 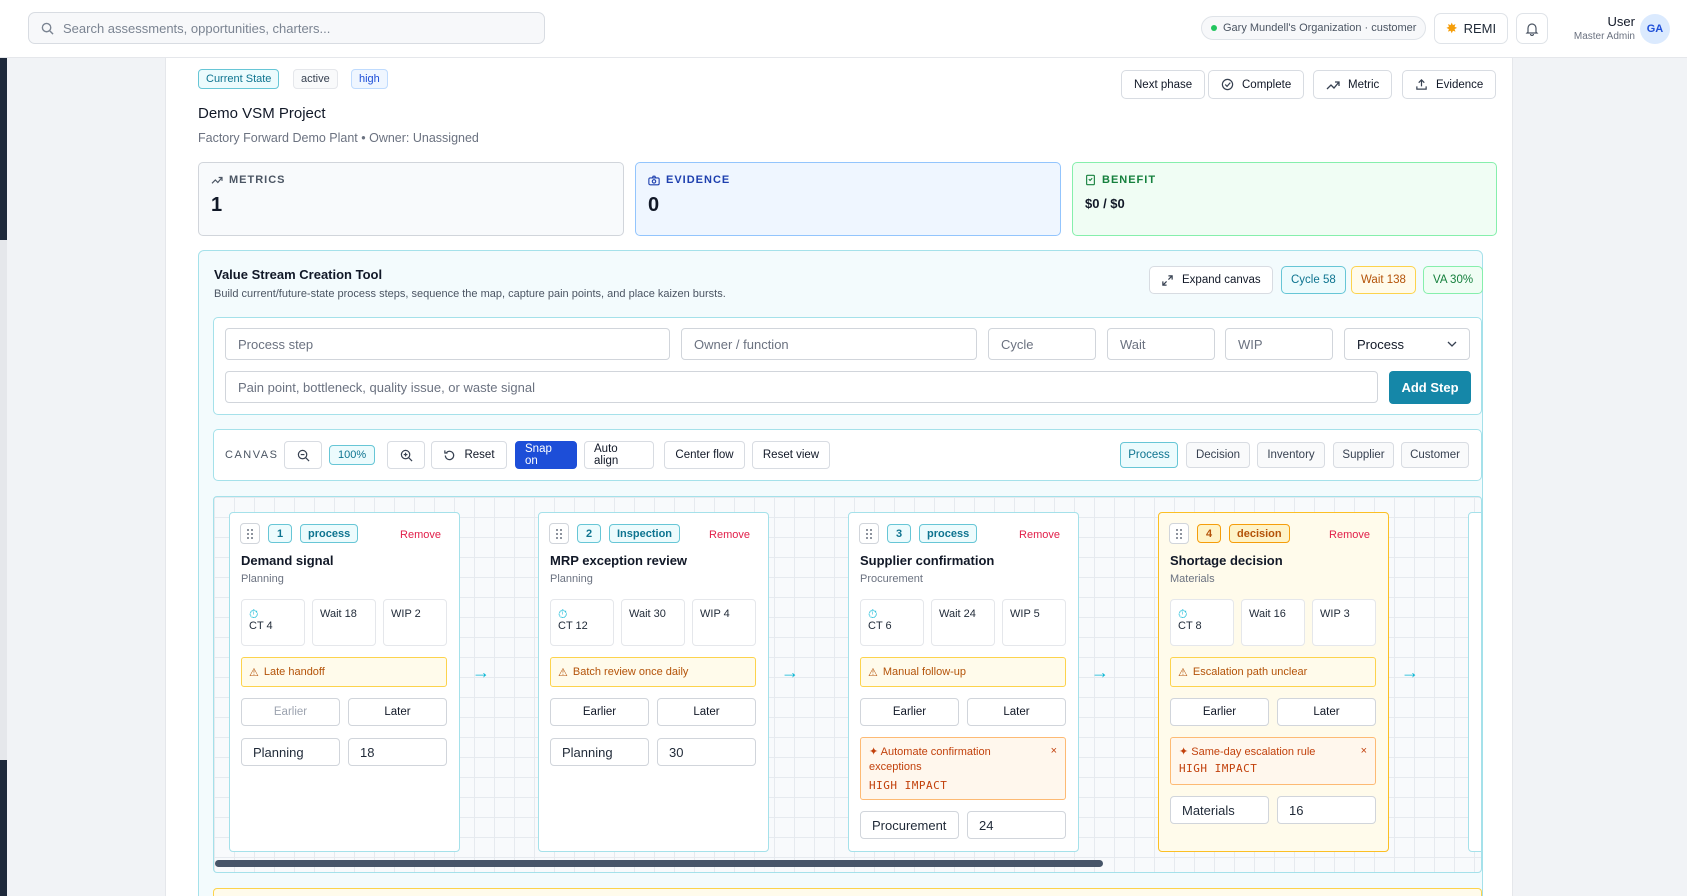 What do you see at coordinates (411, 199) in the screenshot?
I see `metrics-card: METRICS 1` at bounding box center [411, 199].